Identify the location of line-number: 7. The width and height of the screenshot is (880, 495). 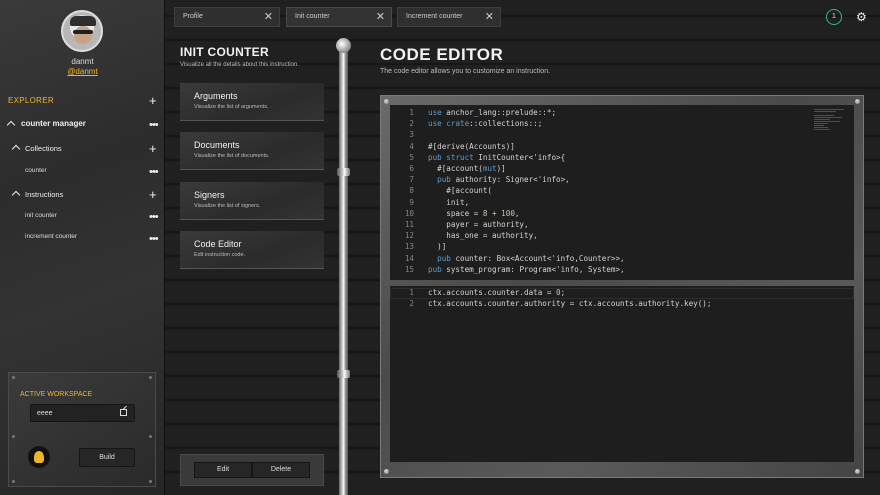
(411, 180).